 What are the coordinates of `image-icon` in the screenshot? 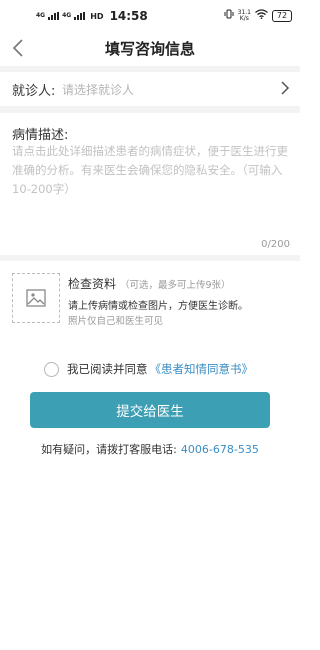 It's located at (36, 298).